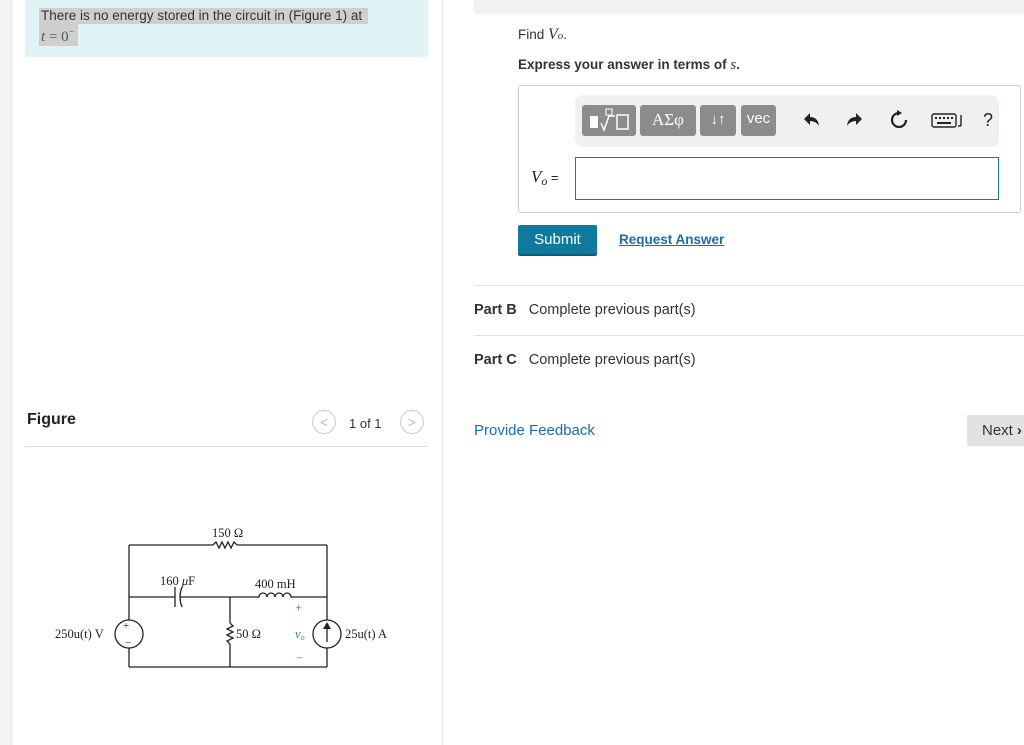  What do you see at coordinates (248, 634) in the screenshot?
I see `r2-label: 50 Ω` at bounding box center [248, 634].